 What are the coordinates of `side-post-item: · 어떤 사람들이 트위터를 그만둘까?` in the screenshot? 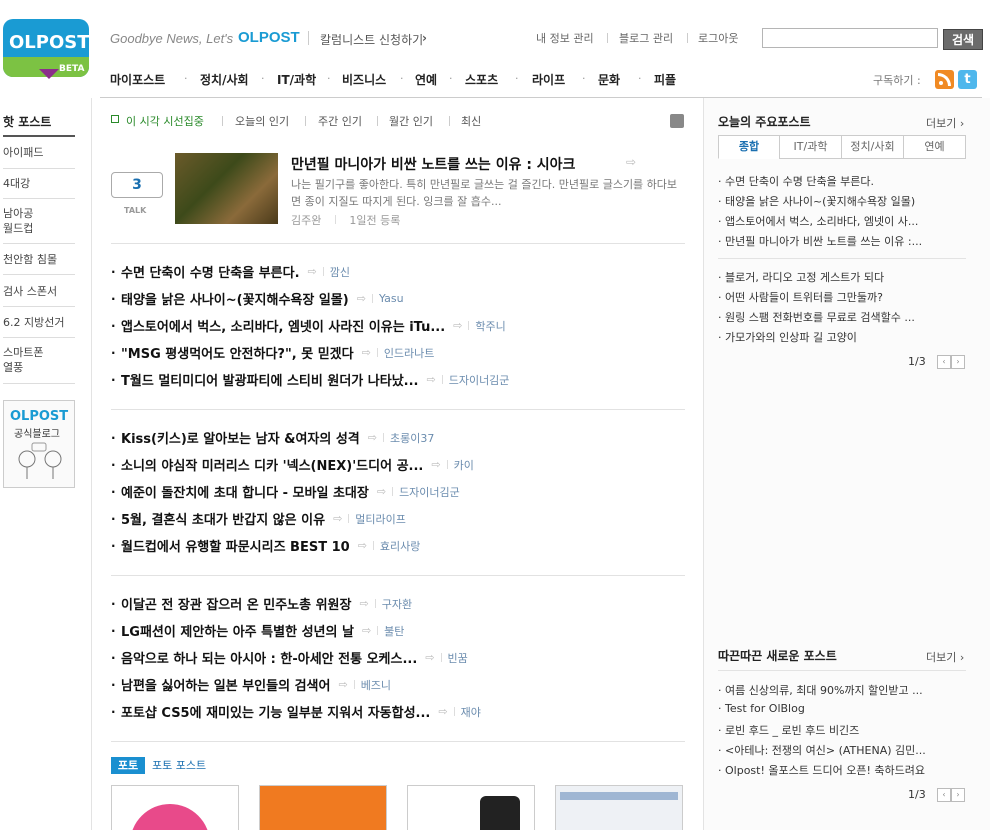 It's located at (841, 297).